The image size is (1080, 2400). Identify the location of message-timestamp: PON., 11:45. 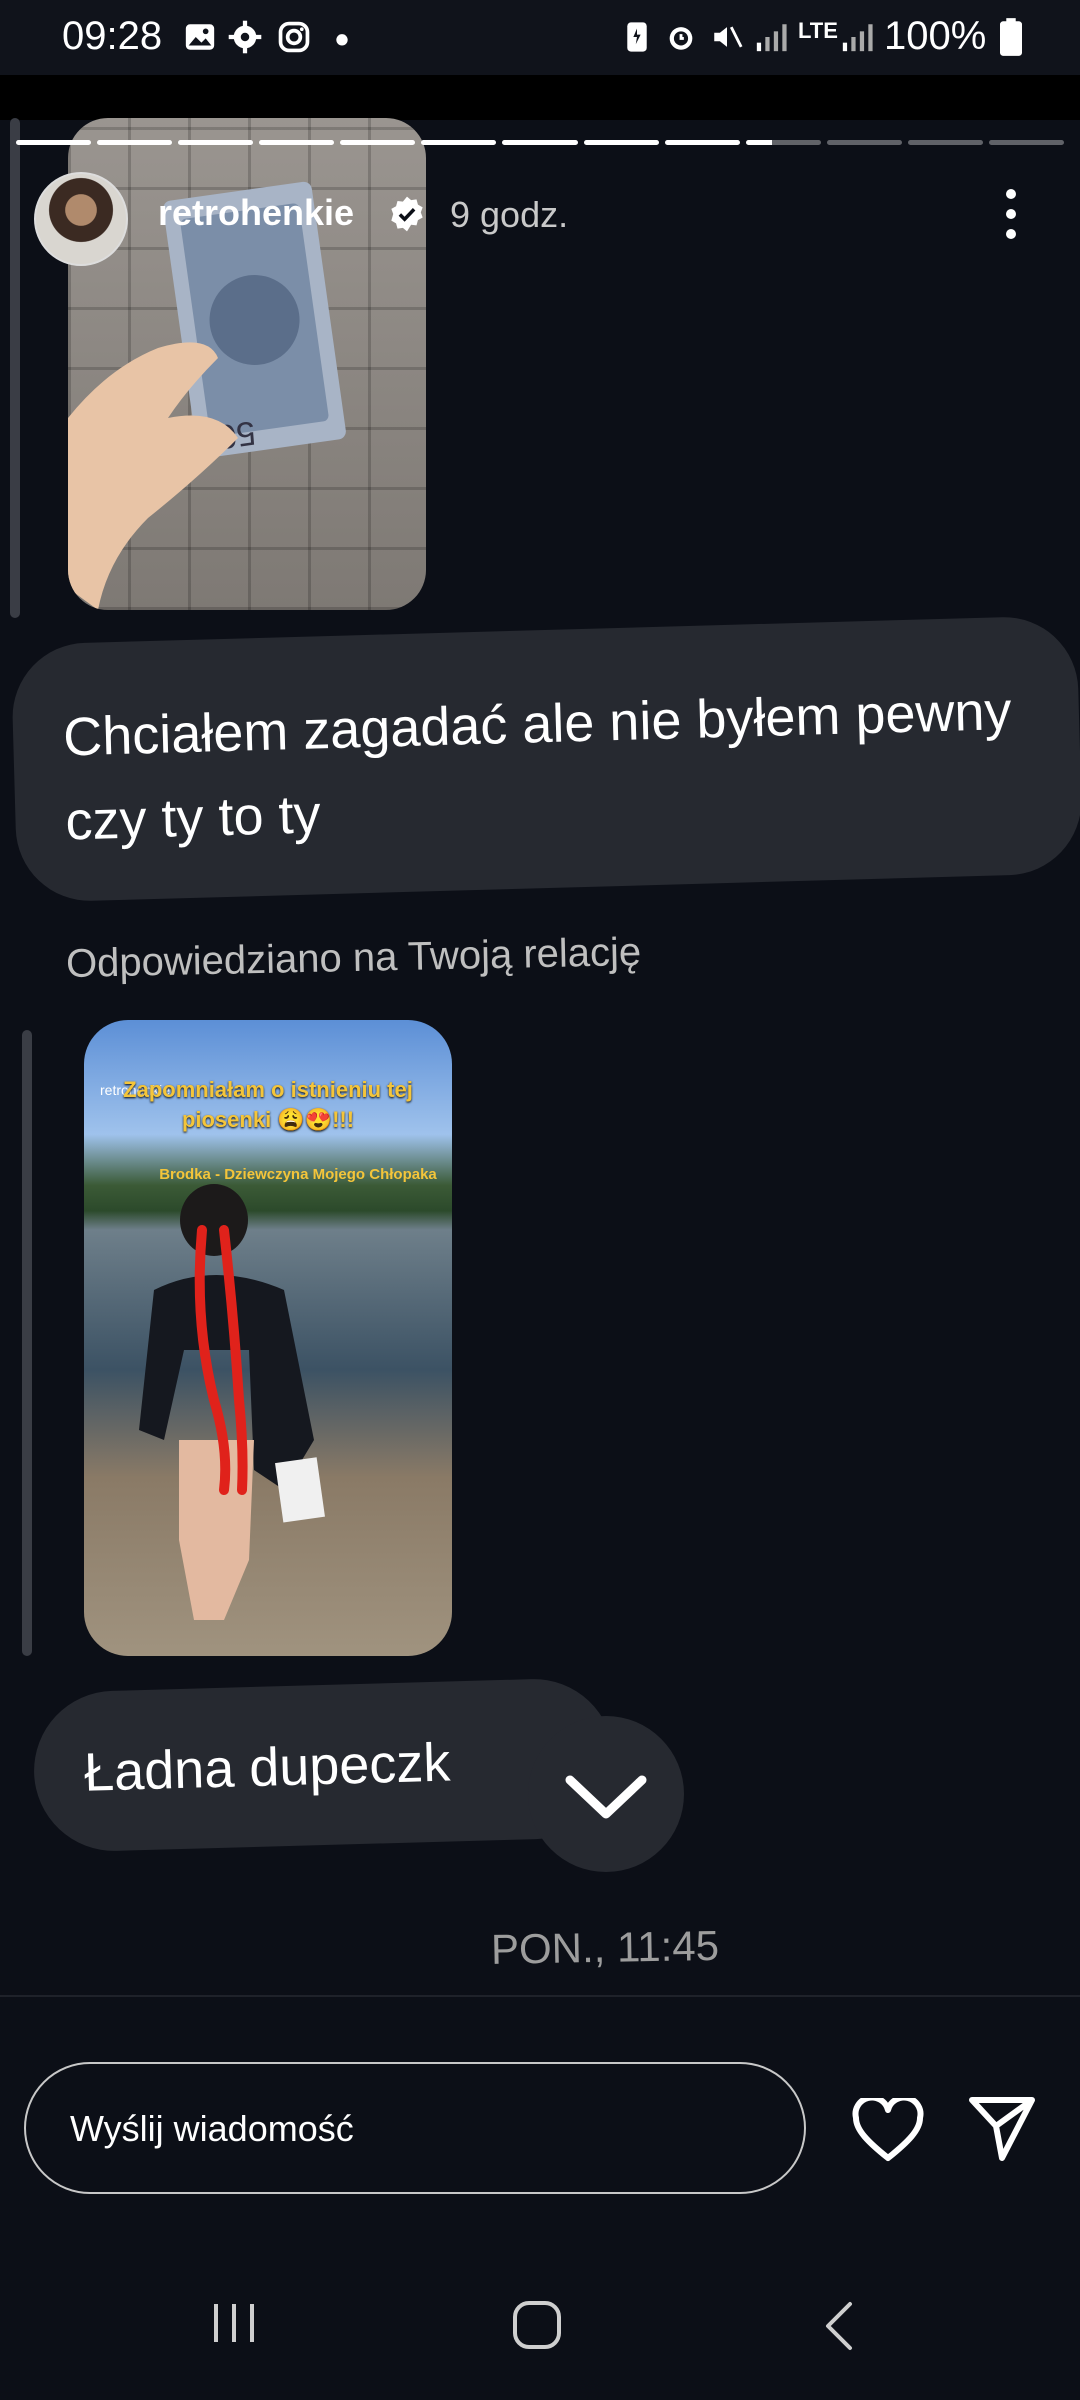
(605, 1947).